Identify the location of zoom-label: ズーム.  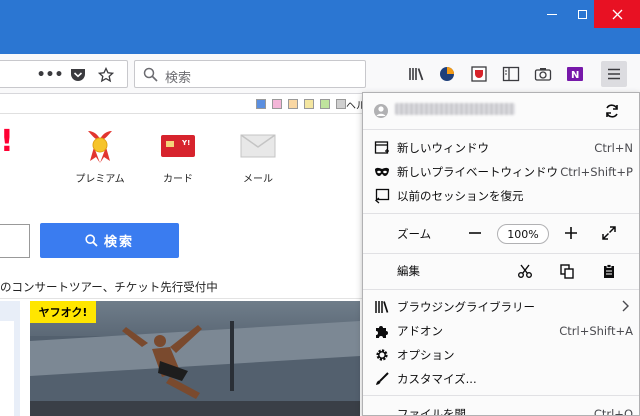
(414, 234).